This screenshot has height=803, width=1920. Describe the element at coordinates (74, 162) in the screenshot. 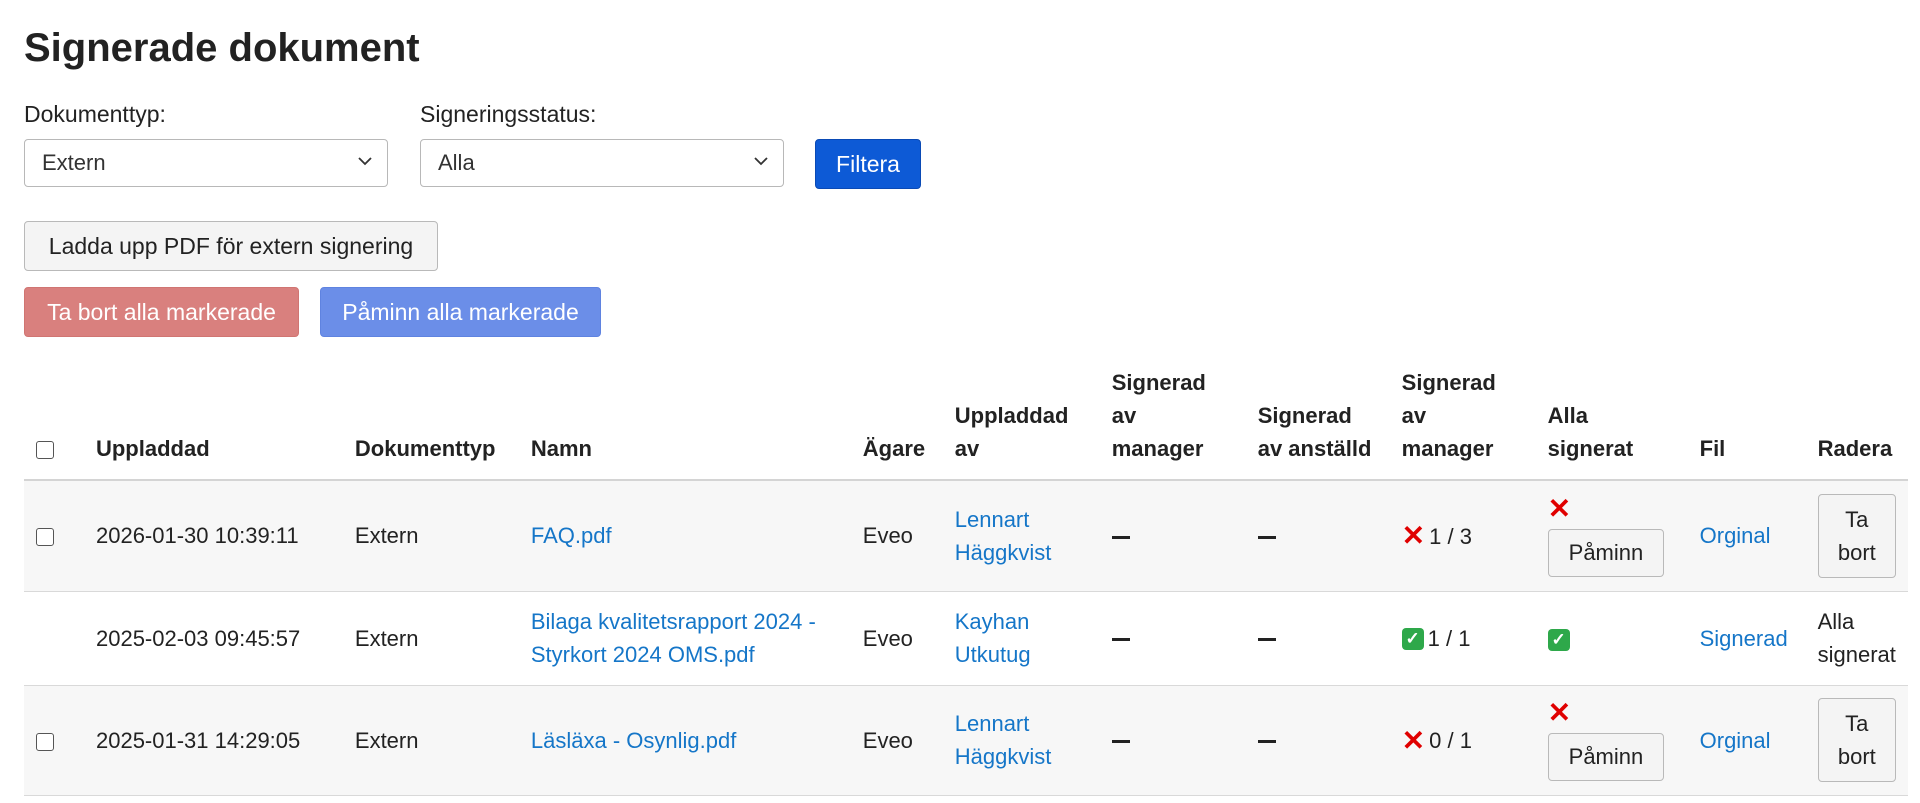

I see `doc-type-value: Extern` at that location.